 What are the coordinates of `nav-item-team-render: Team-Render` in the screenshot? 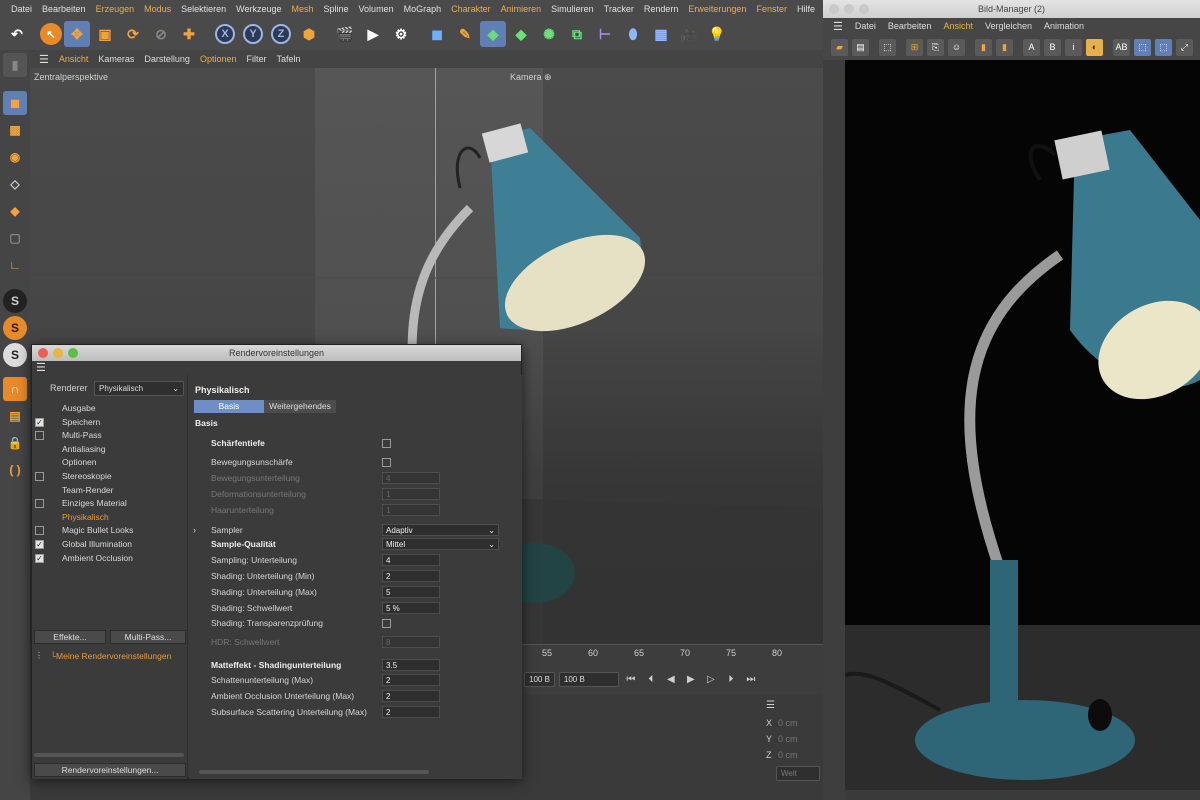 It's located at (88, 490).